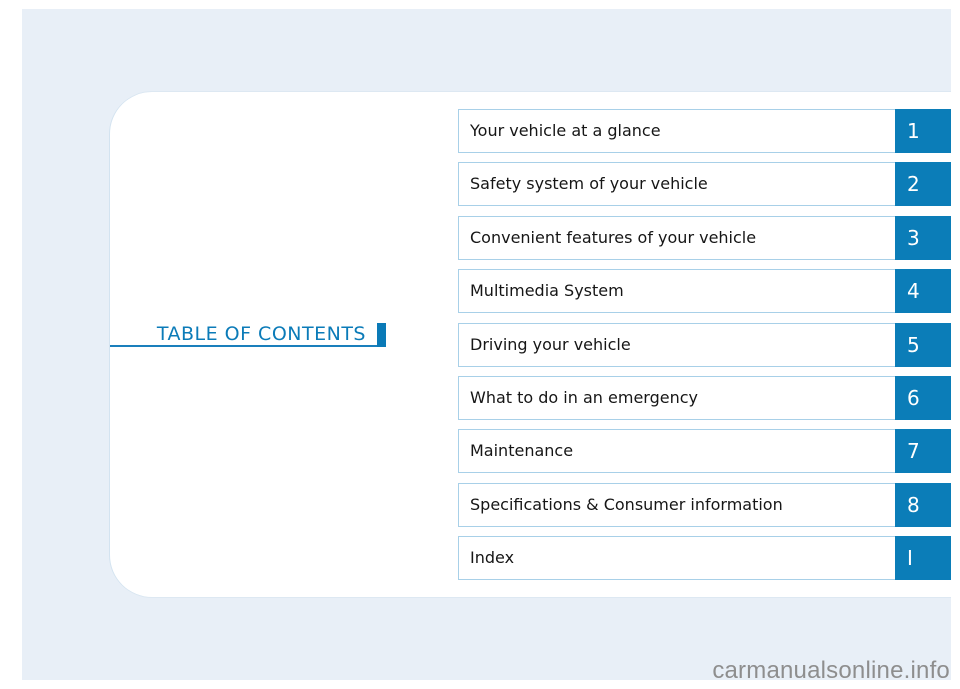 This screenshot has height=689, width=960. I want to click on toc-item-1: Your vehicle at a glance 1, so click(704, 131).